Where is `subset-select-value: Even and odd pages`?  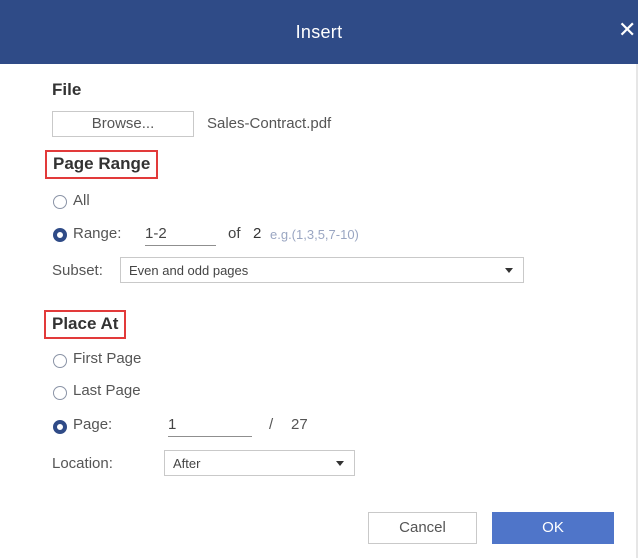 subset-select-value: Even and odd pages is located at coordinates (189, 270).